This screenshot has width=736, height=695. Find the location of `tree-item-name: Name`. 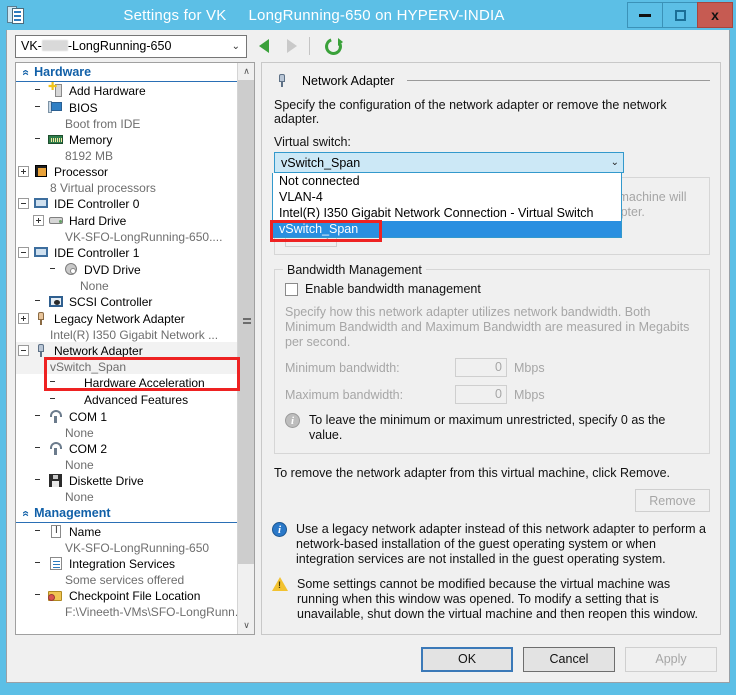

tree-item-name: Name is located at coordinates (127, 531).